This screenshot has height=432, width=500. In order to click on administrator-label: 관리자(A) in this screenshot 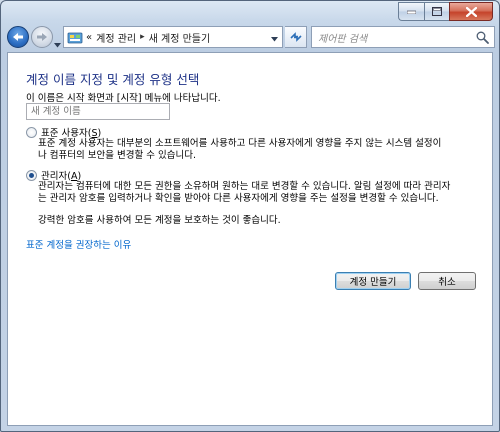, I will do `click(61, 175)`.